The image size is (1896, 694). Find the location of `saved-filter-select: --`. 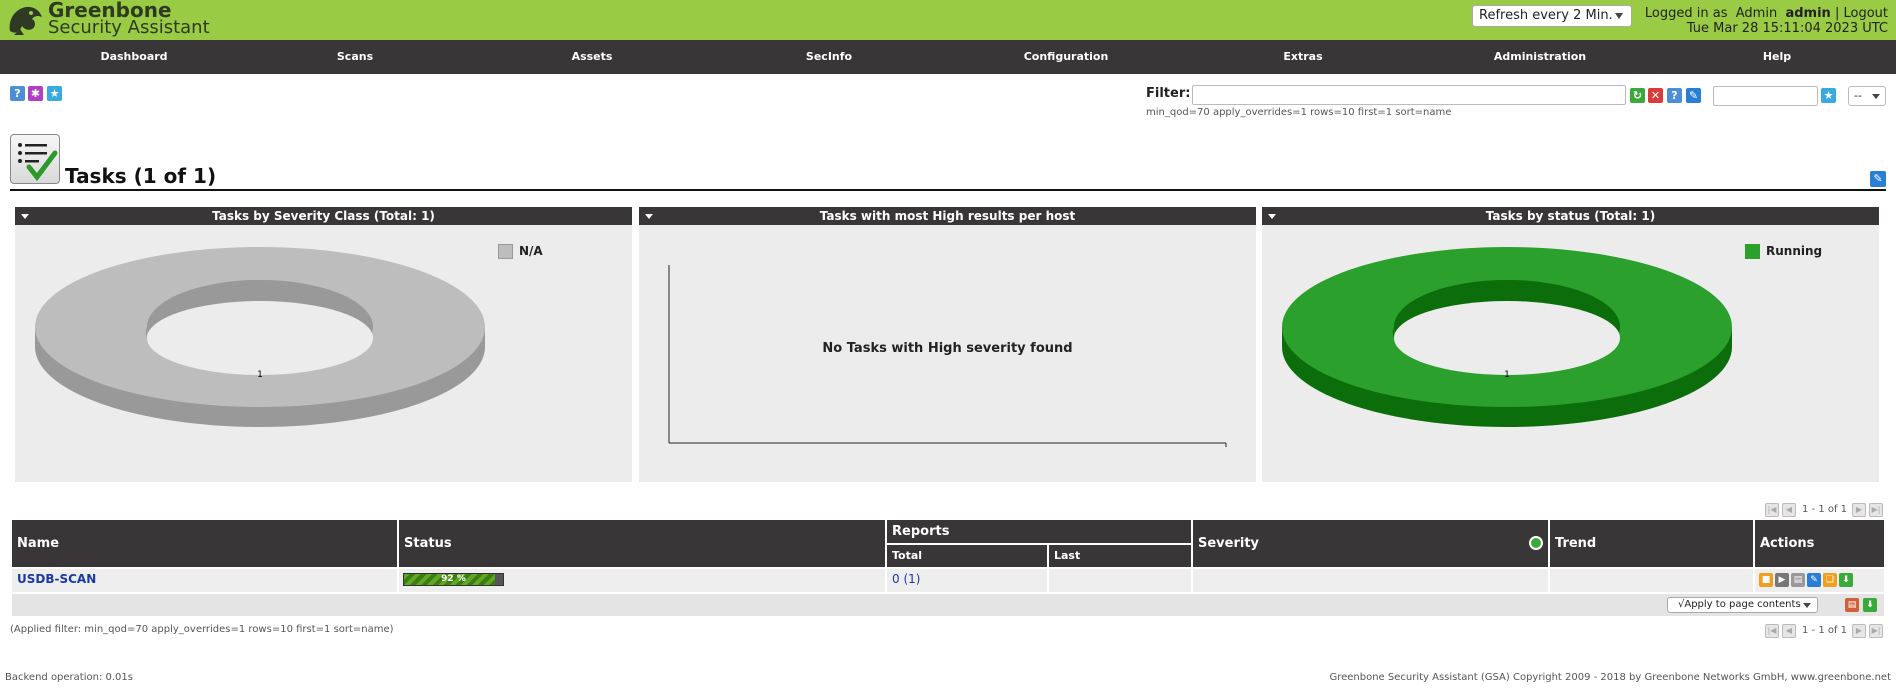

saved-filter-select: -- is located at coordinates (1867, 96).